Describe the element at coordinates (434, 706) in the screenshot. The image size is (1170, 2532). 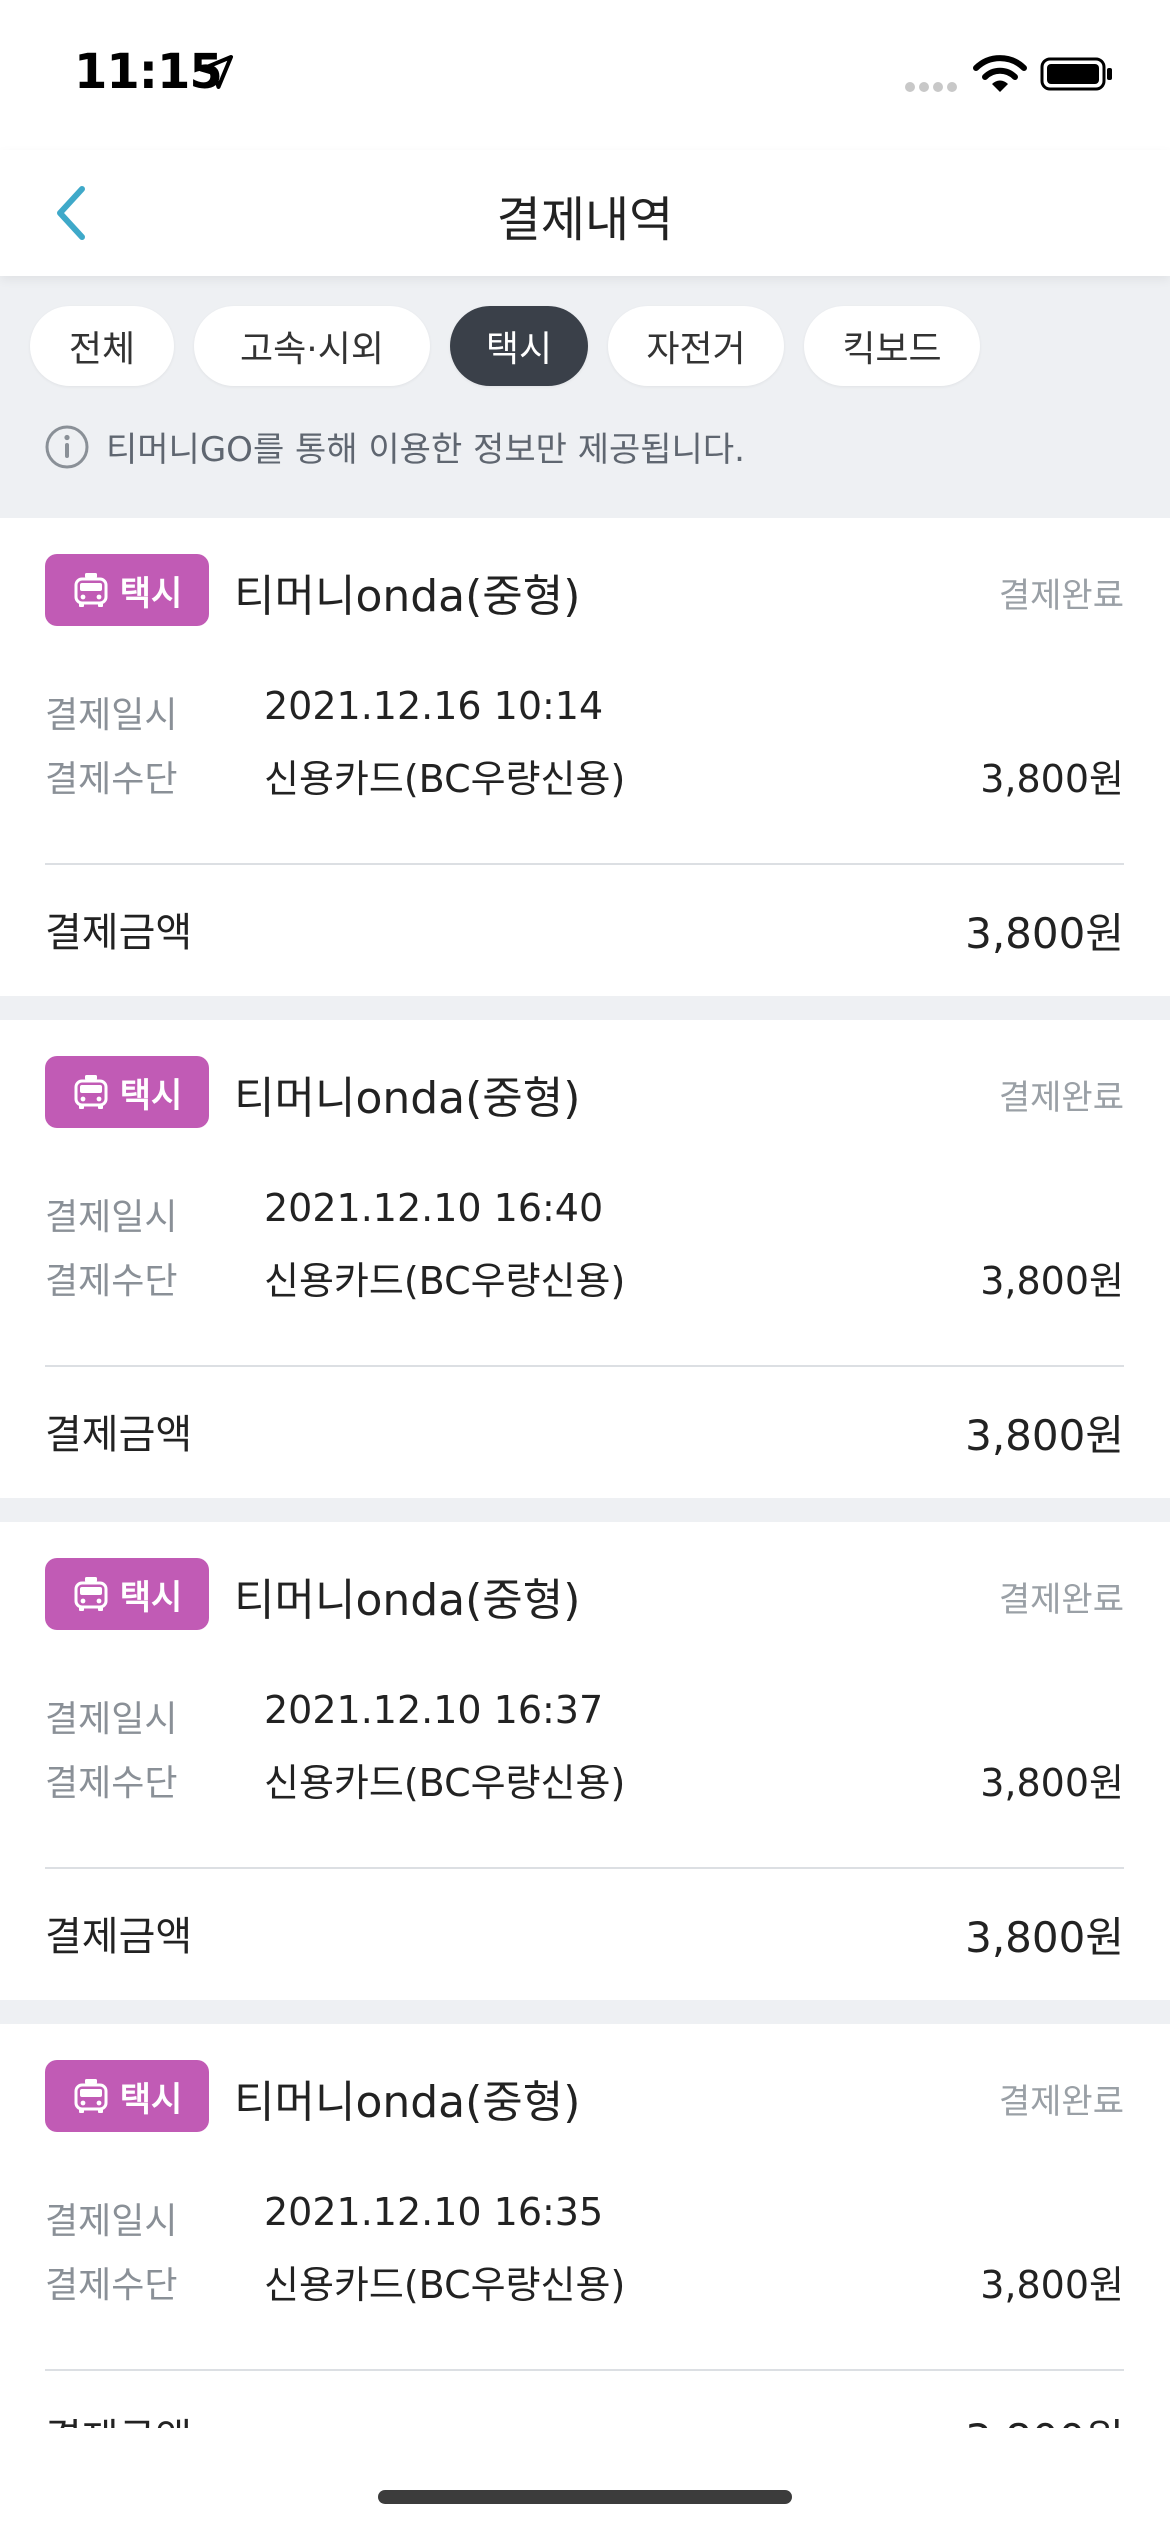
I see `date-value: 2021.12.16 10:14` at that location.